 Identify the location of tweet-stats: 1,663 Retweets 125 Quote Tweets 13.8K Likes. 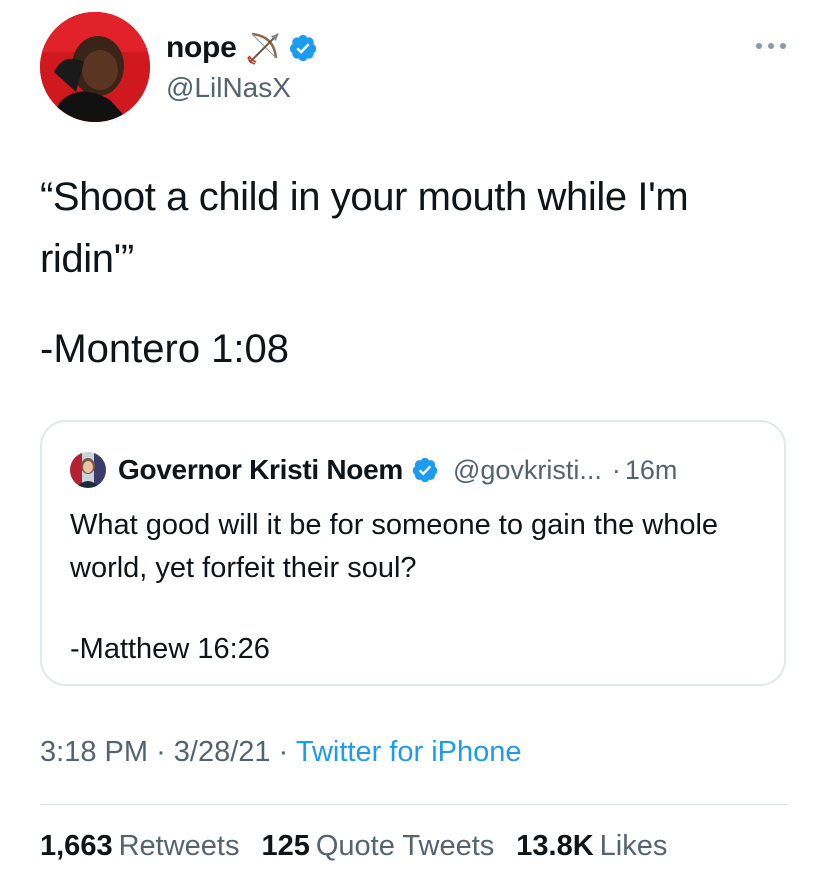
(364, 846).